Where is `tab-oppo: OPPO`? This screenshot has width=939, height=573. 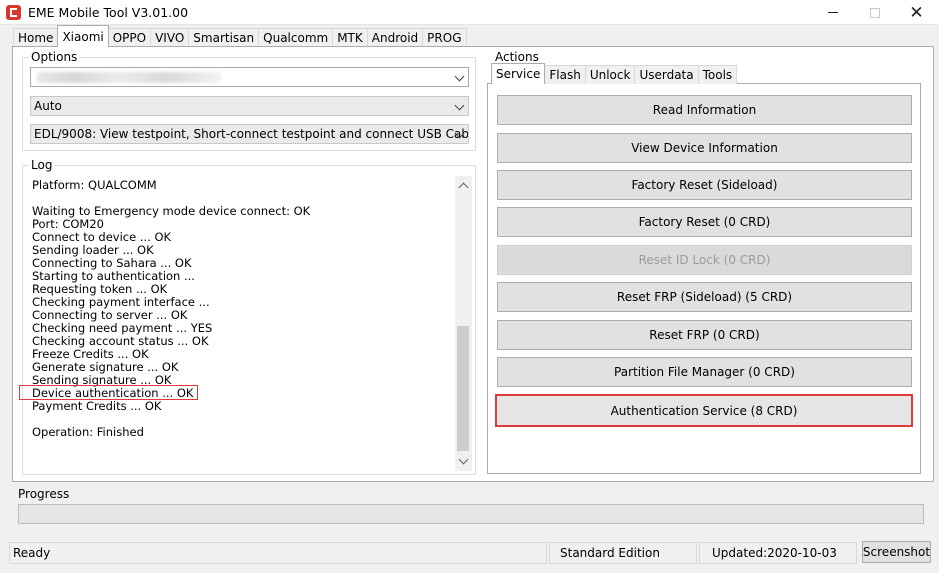 tab-oppo: OPPO is located at coordinates (129, 37).